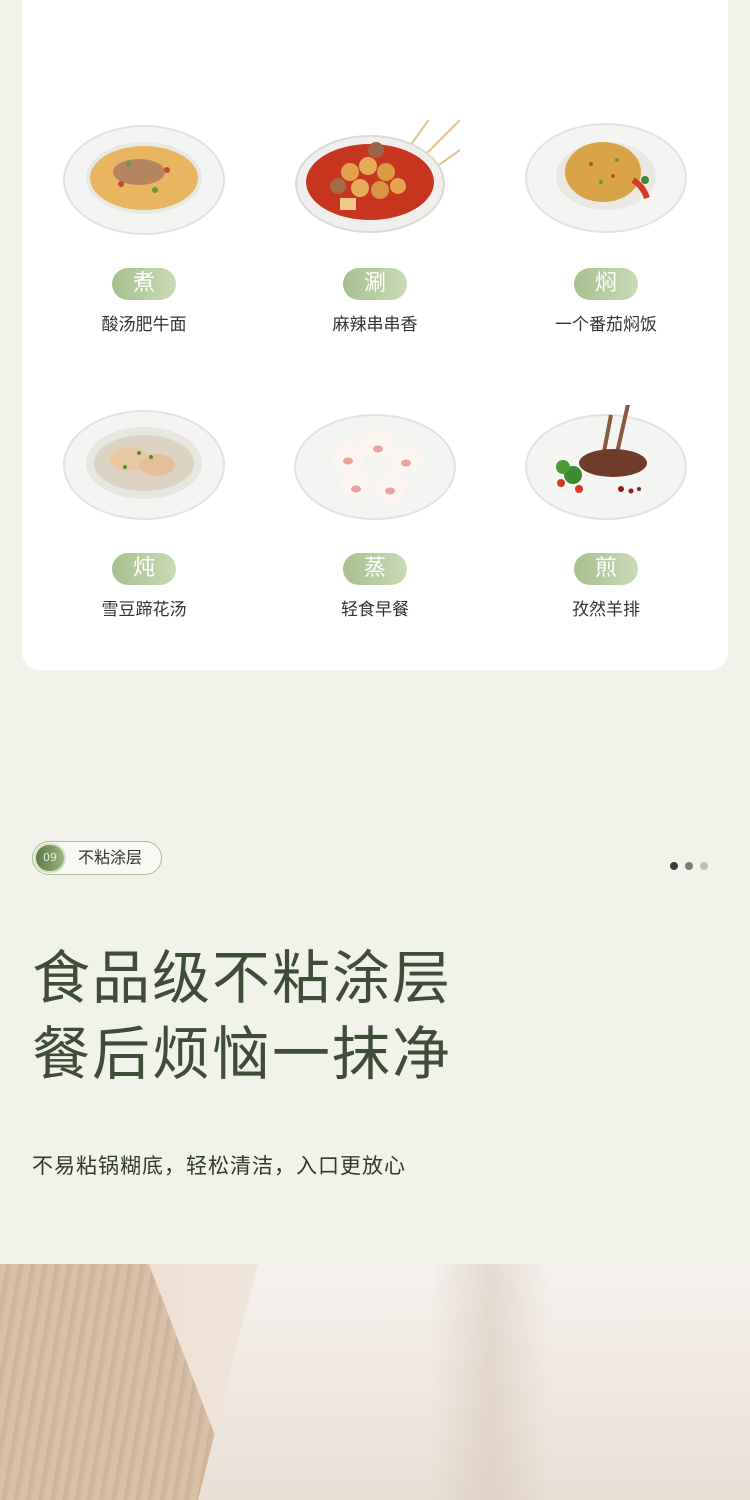 The width and height of the screenshot is (750, 1500). Describe the element at coordinates (375, 325) in the screenshot. I see `dish-name: 麻辣串串香` at that location.